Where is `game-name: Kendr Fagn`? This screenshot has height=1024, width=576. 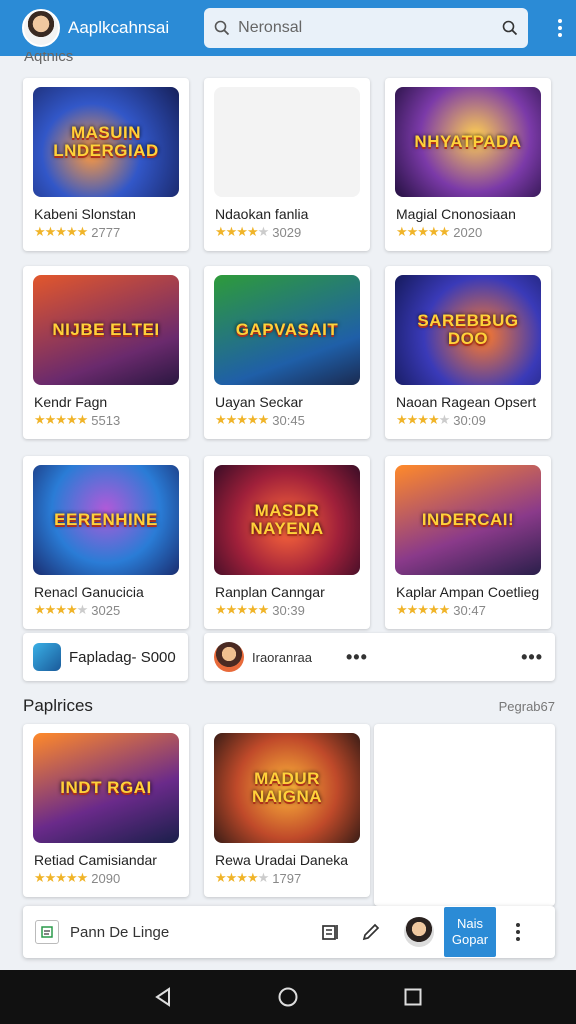 game-name: Kendr Fagn is located at coordinates (71, 402).